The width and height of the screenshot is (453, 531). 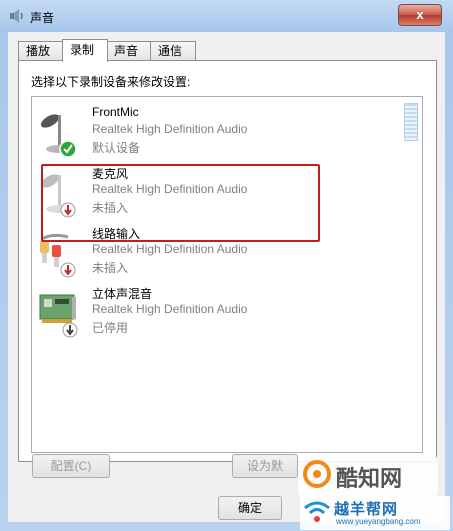 I want to click on unplugged-badge-icon, so click(x=68, y=270).